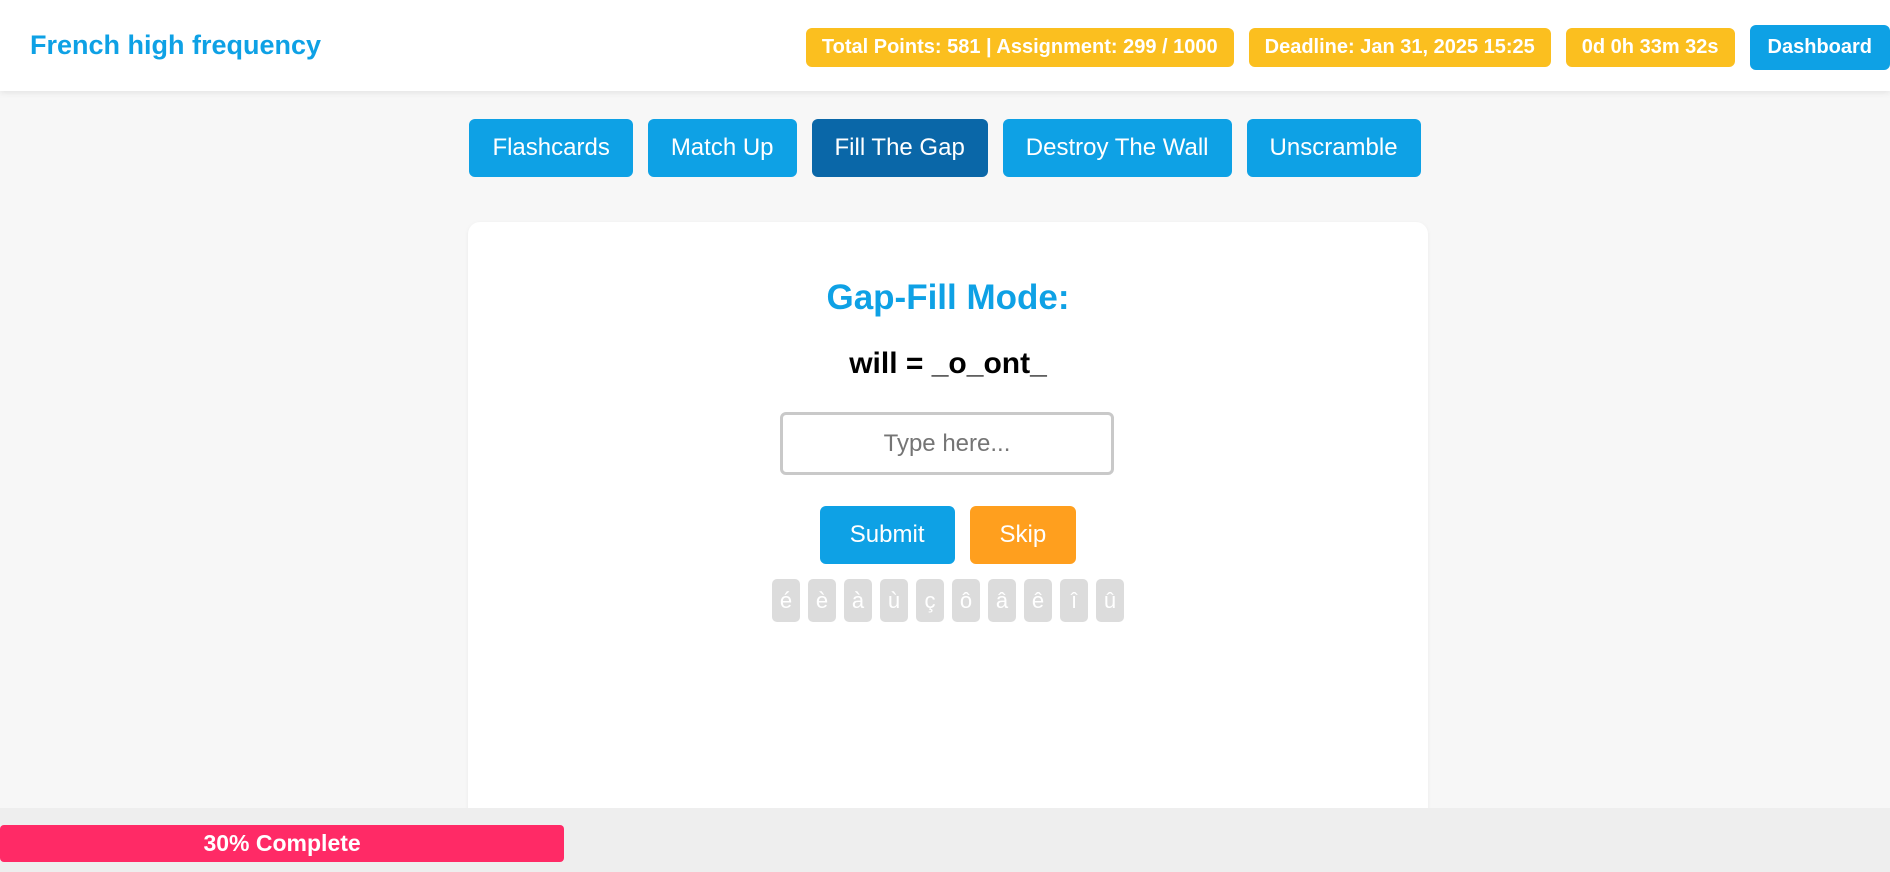 This screenshot has height=872, width=1890. What do you see at coordinates (887, 535) in the screenshot?
I see `submit-button: Submit` at bounding box center [887, 535].